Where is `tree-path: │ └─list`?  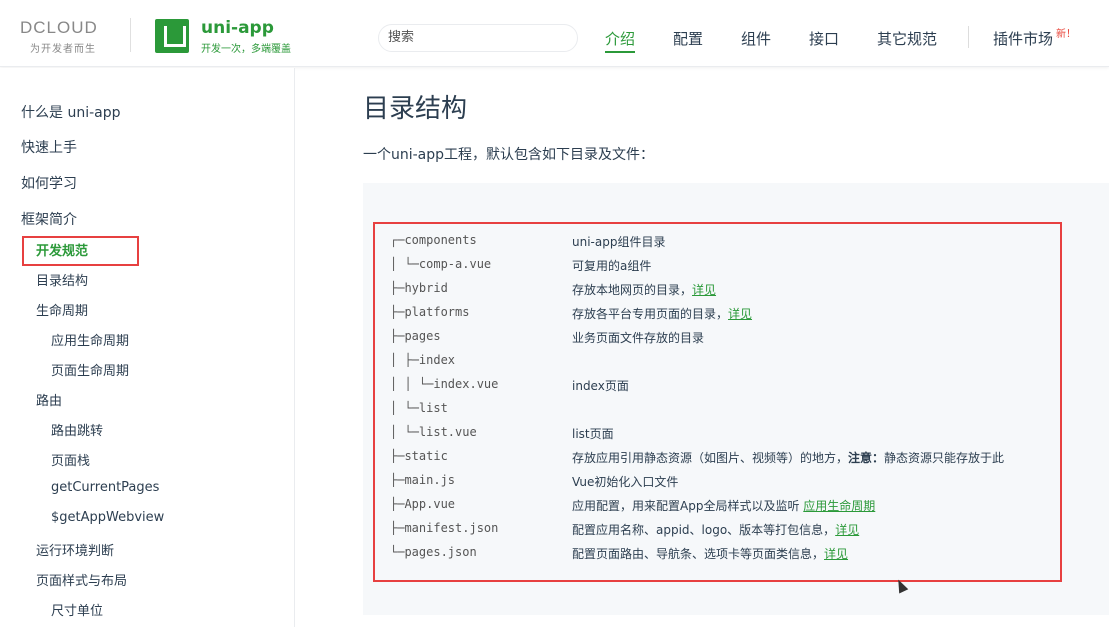 tree-path: │ └─list is located at coordinates (419, 408).